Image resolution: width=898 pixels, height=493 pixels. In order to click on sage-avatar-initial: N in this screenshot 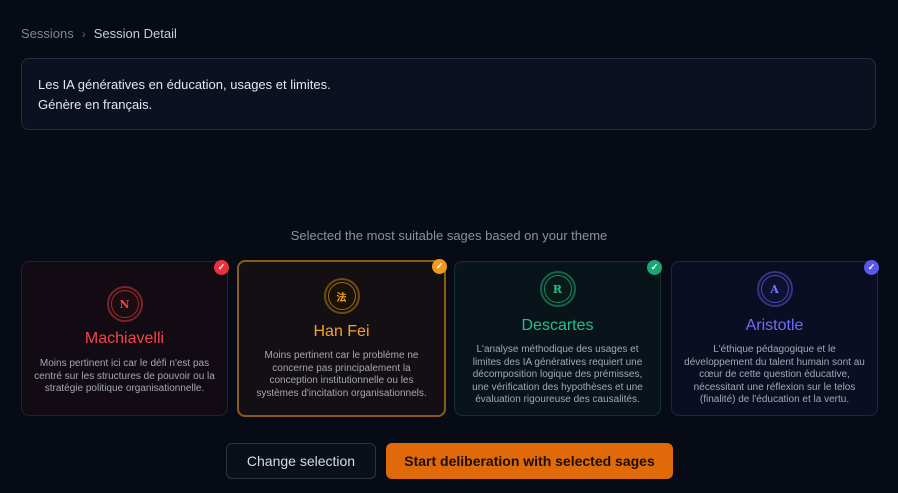, I will do `click(124, 304)`.